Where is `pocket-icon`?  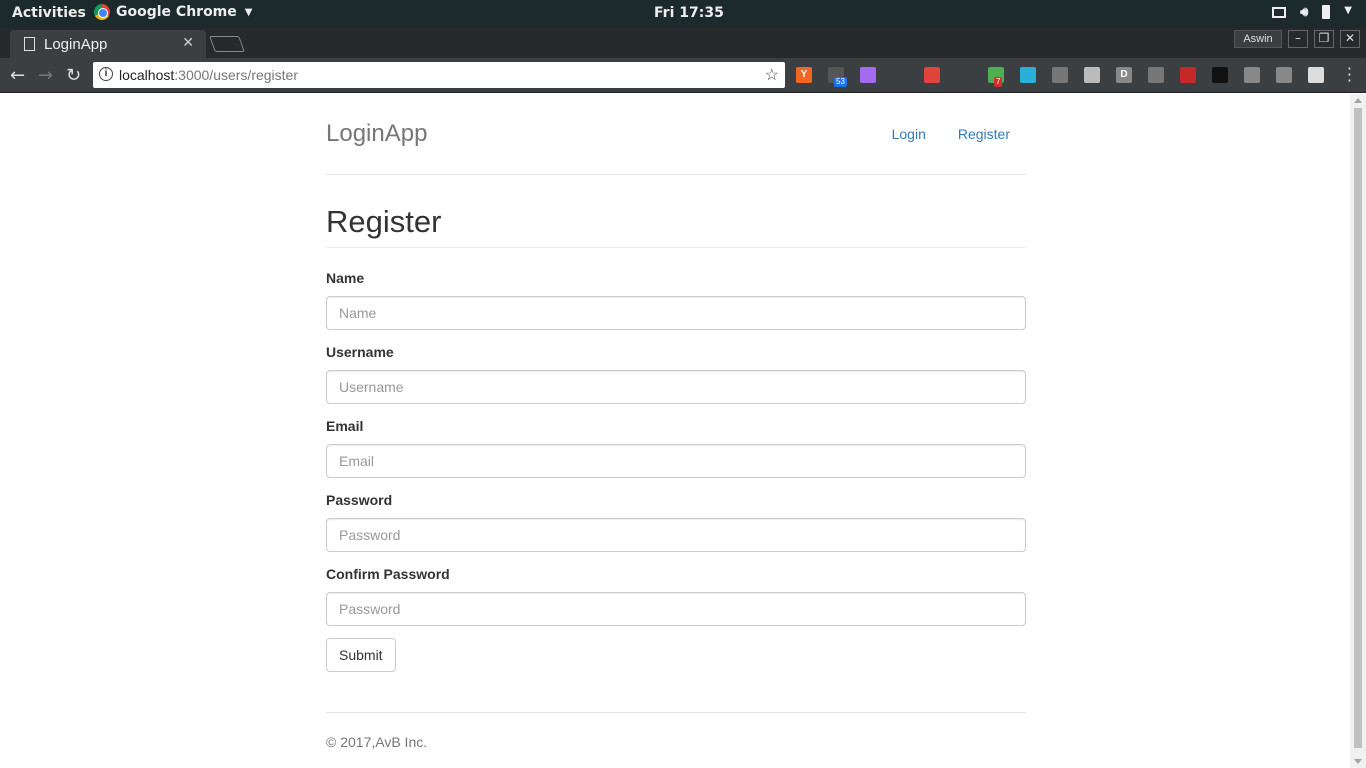
pocket-icon is located at coordinates (1156, 75).